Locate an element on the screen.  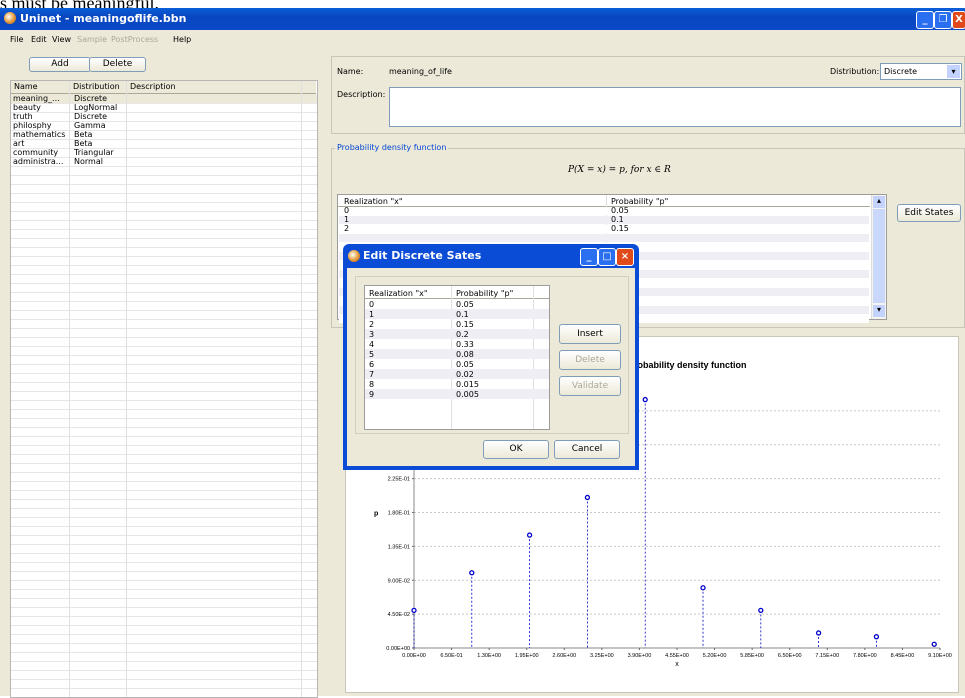
column-header-description: Description is located at coordinates (221, 87).